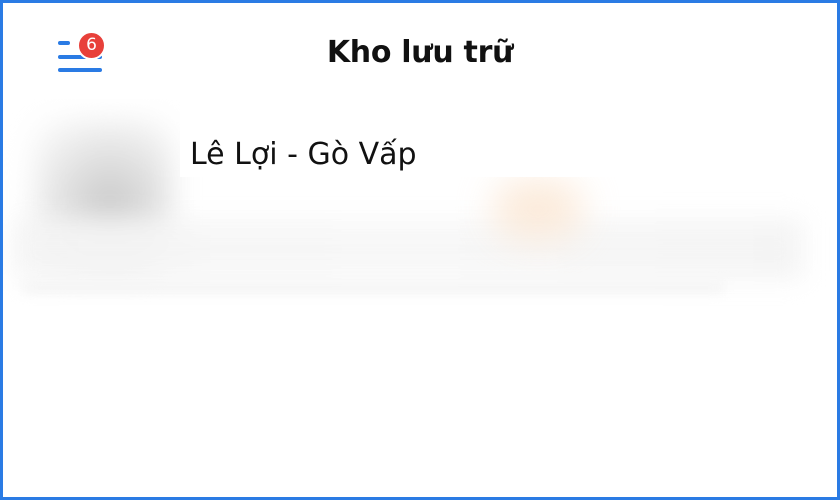 The image size is (840, 500). Describe the element at coordinates (508, 138) in the screenshot. I see `store-item: Lê Lợi - Gò Vấp` at that location.